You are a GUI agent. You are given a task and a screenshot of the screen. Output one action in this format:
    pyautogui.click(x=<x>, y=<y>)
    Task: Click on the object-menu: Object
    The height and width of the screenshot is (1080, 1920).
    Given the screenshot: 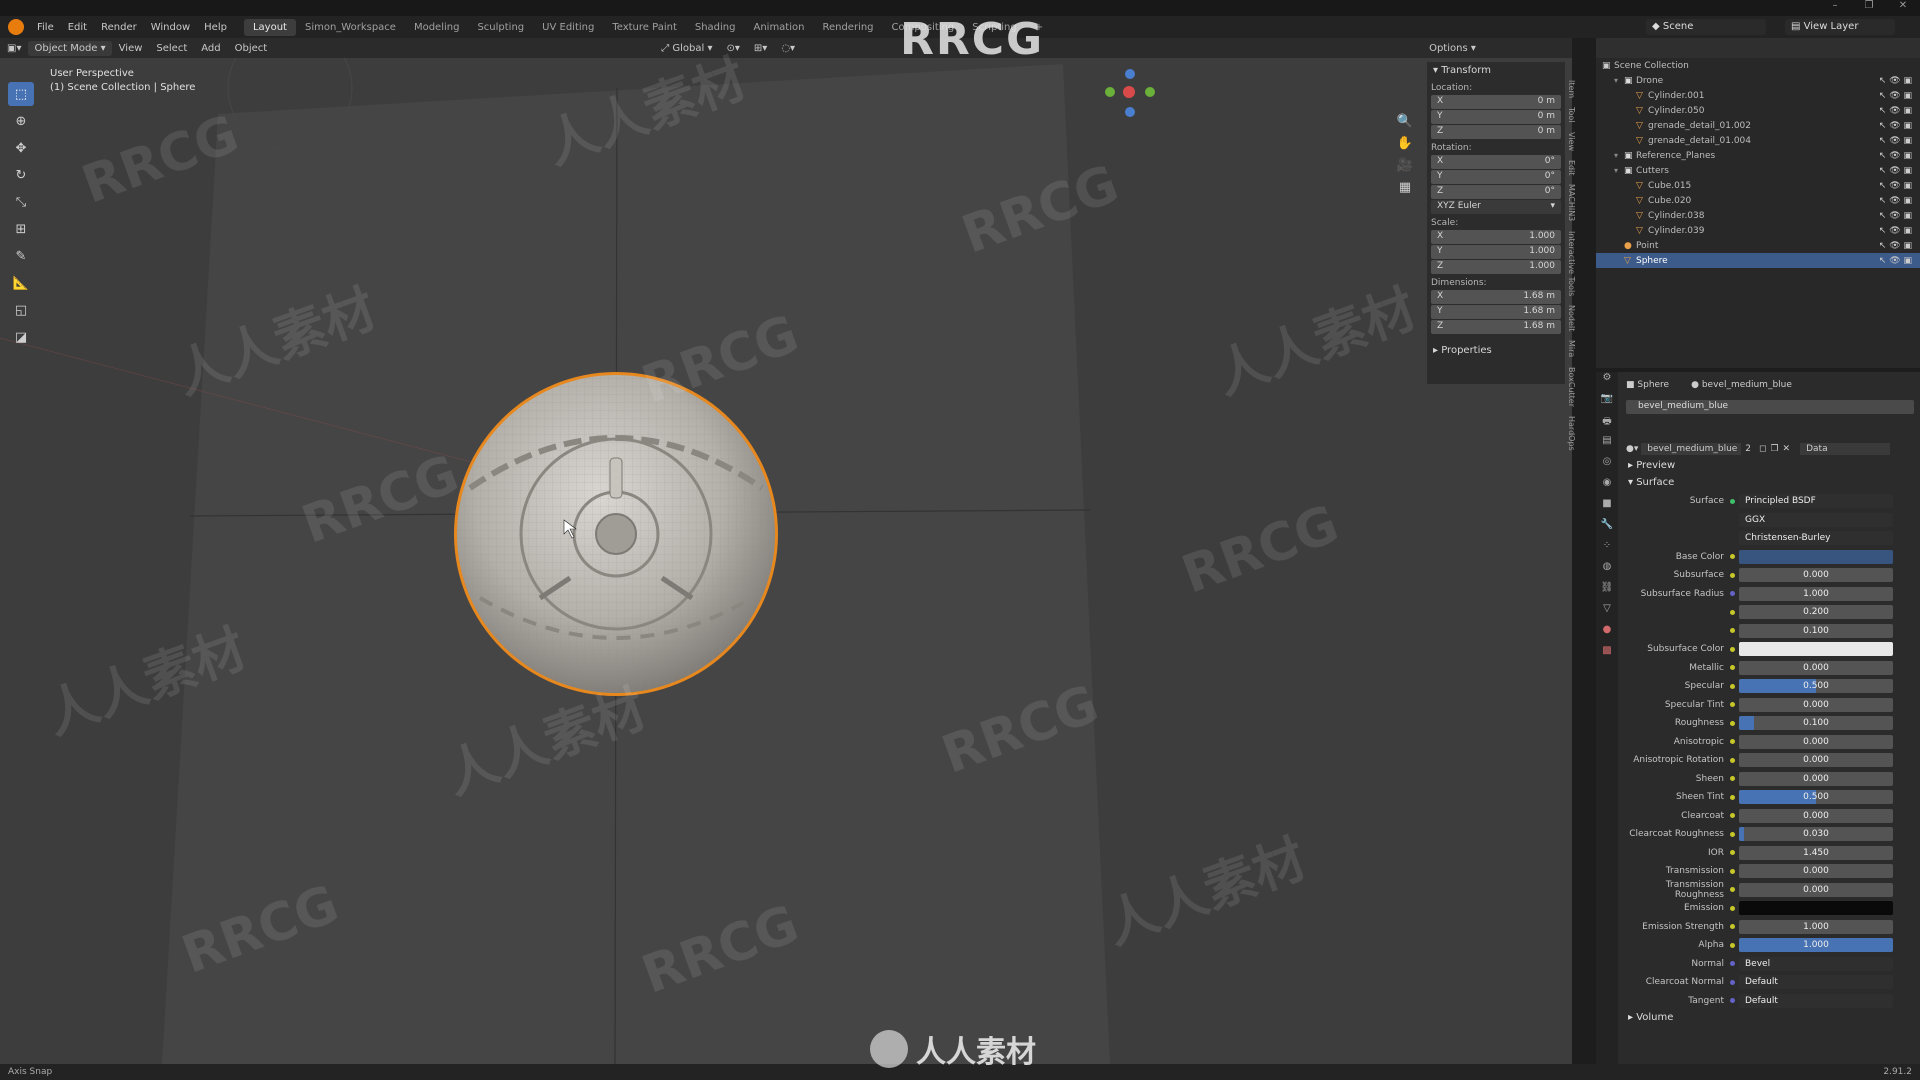 What is the action you would take?
    pyautogui.click(x=251, y=48)
    